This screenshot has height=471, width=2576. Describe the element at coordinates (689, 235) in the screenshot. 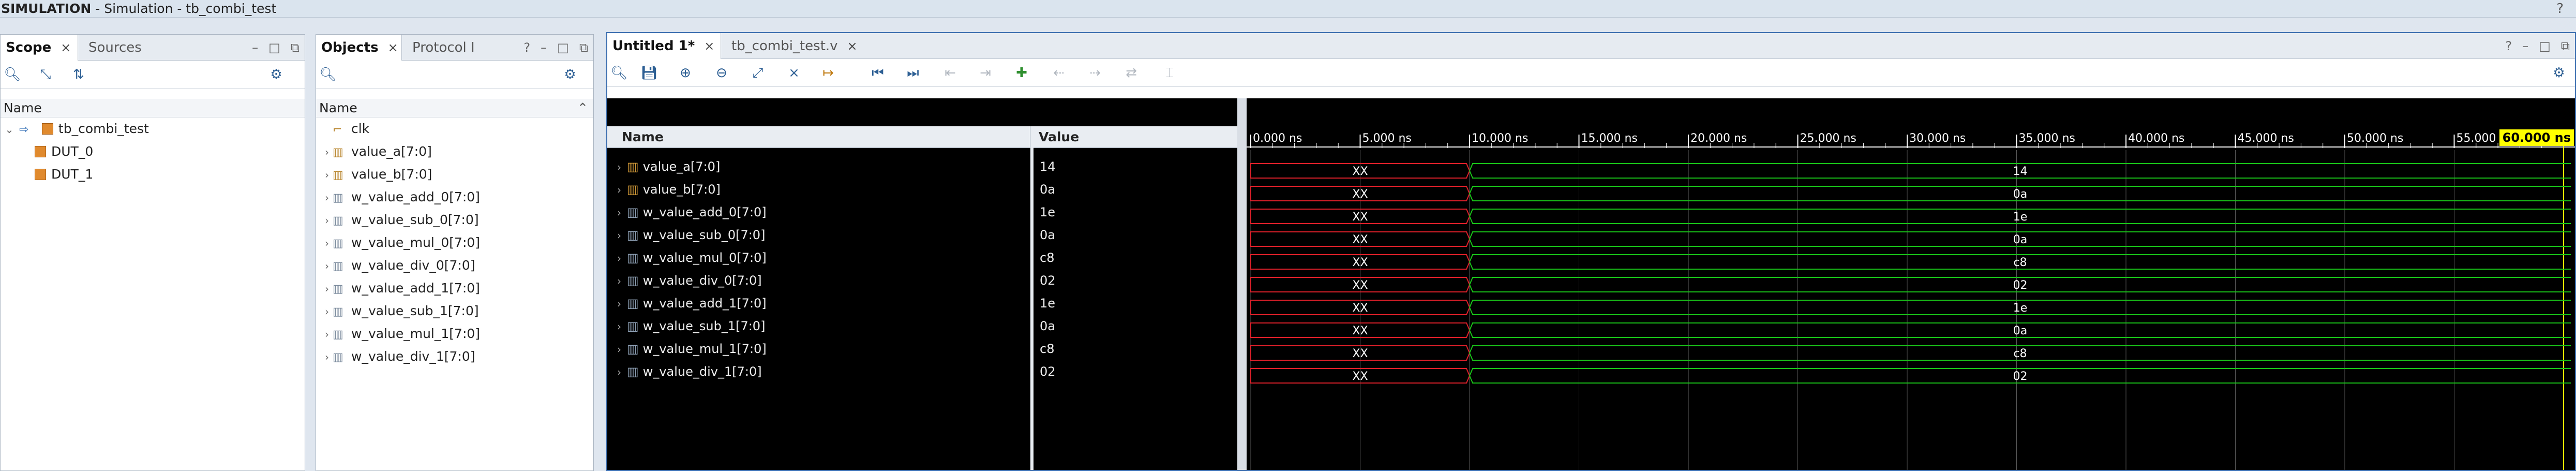

I see `signal-name: › ▥ w_value_sub_0[7:0]` at that location.